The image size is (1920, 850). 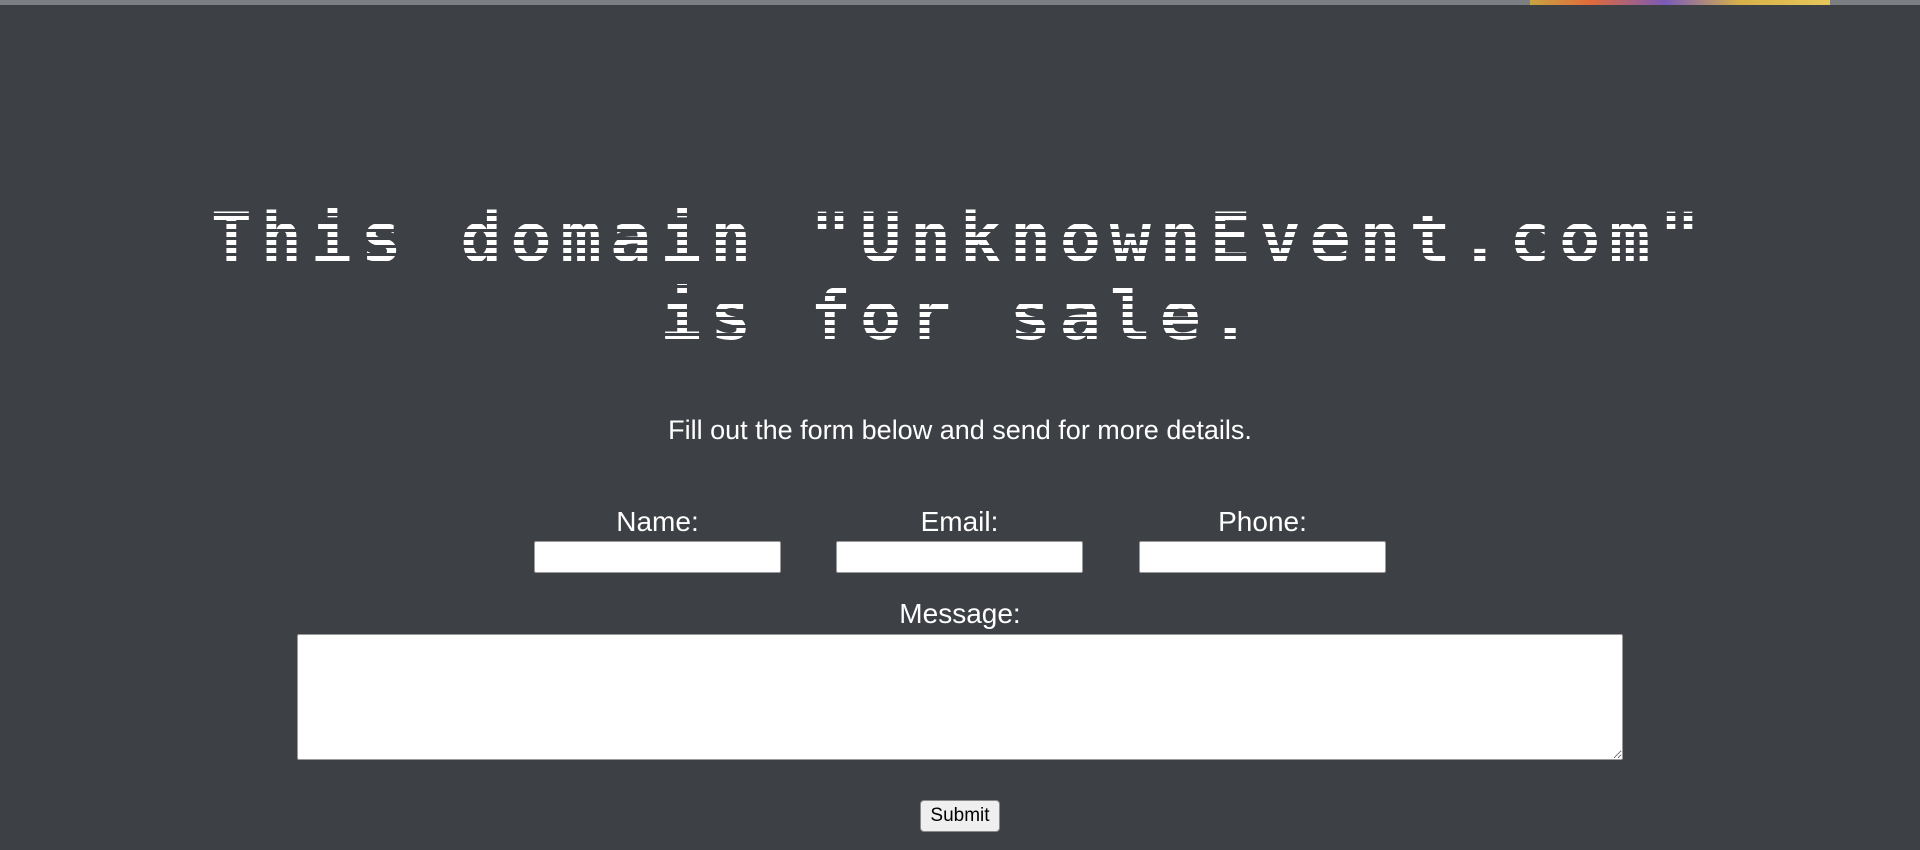 What do you see at coordinates (959, 521) in the screenshot?
I see `email-label: Email:` at bounding box center [959, 521].